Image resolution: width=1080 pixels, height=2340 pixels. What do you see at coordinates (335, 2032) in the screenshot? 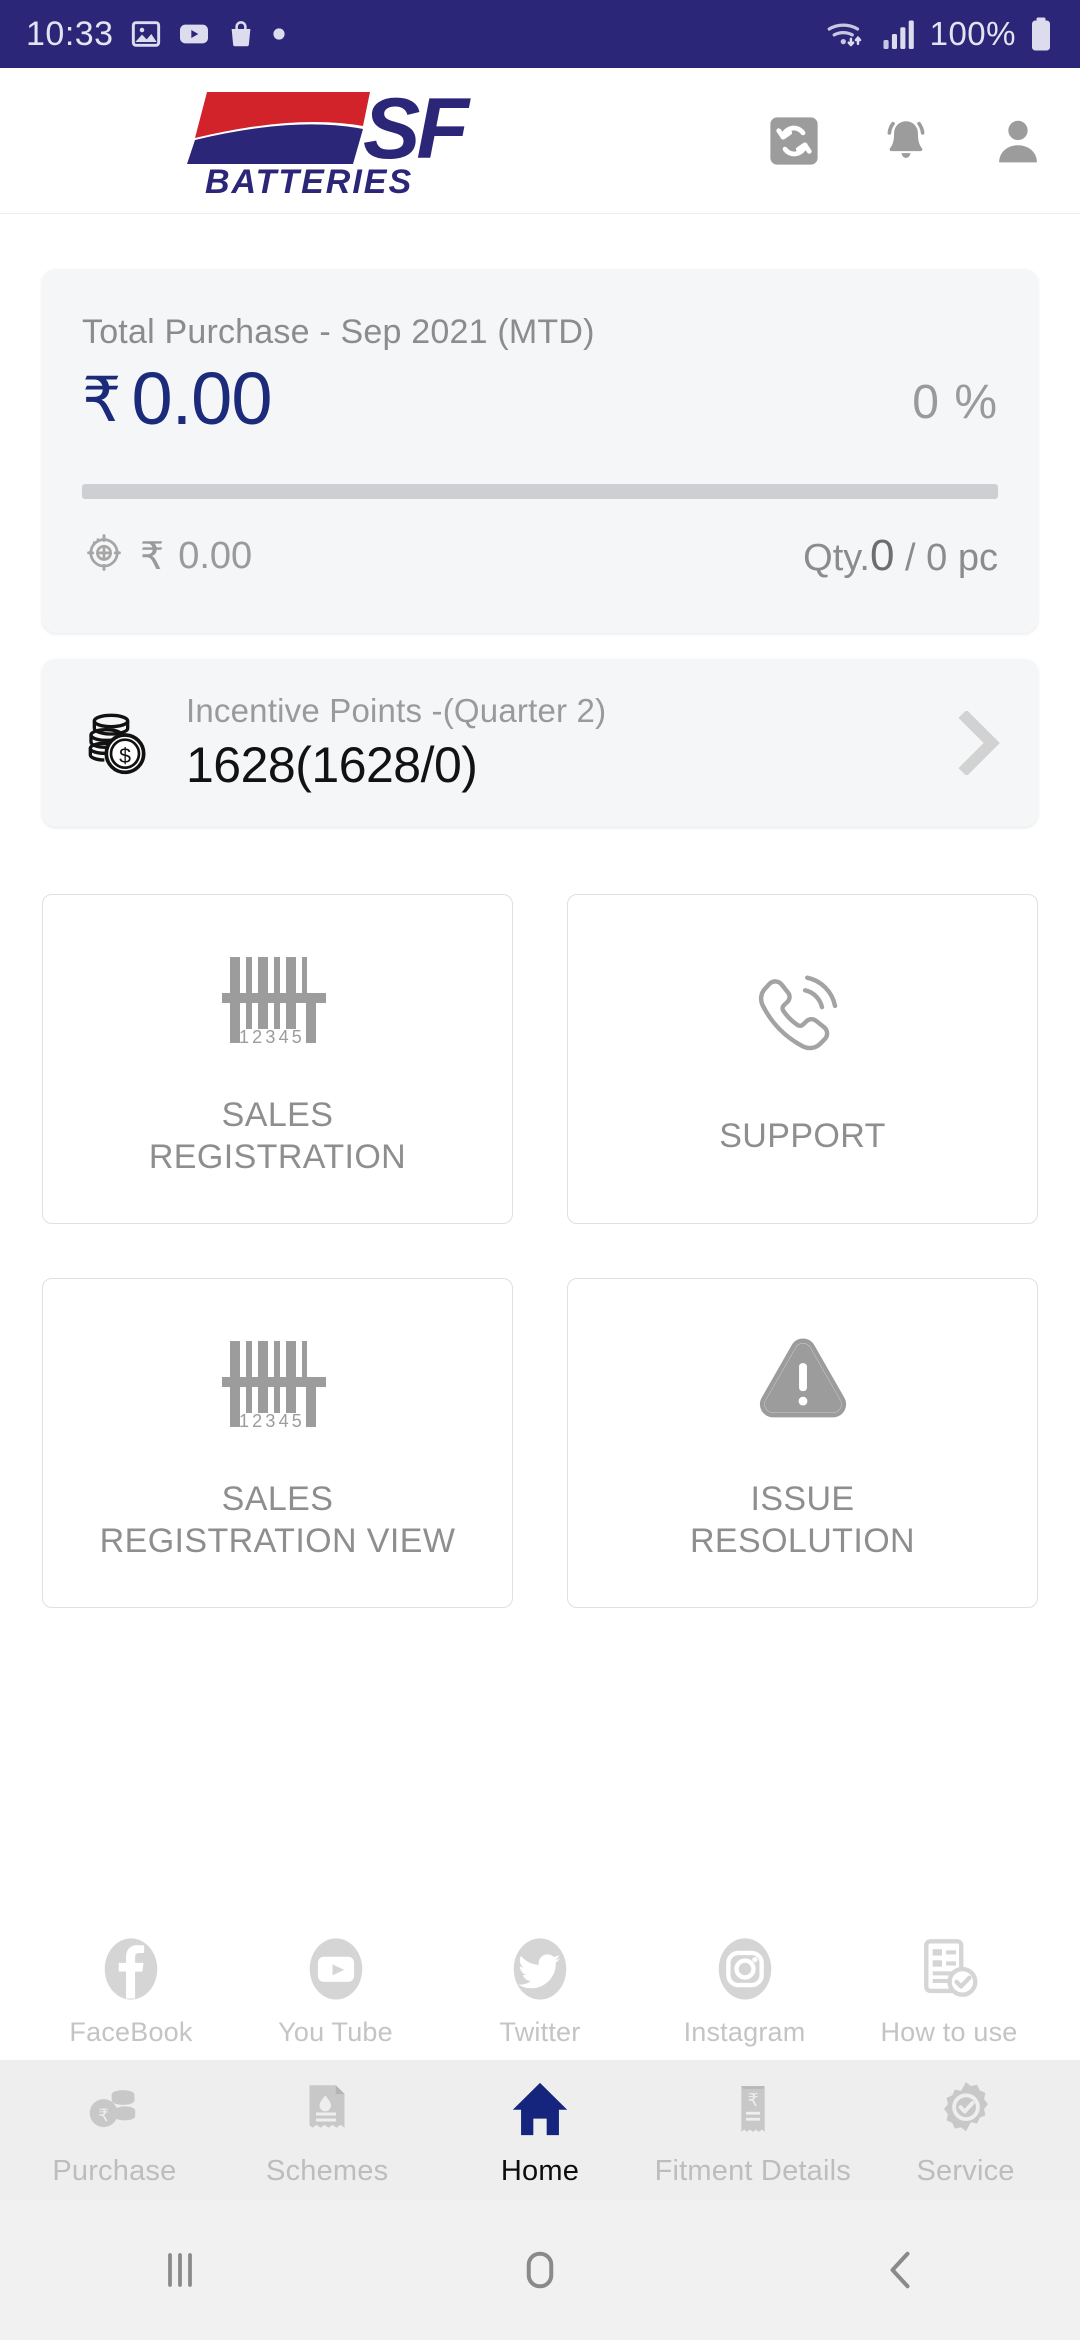
I see `social-label: You Tube` at bounding box center [335, 2032].